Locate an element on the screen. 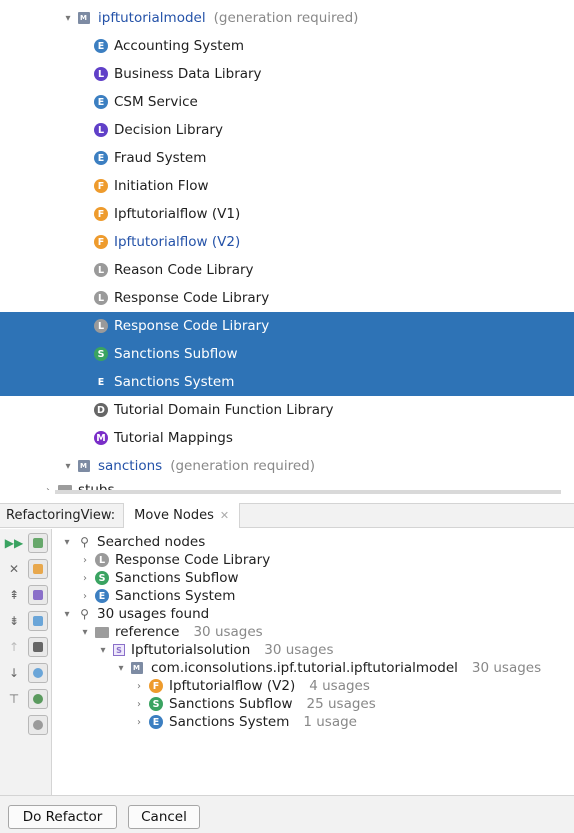 Image resolution: width=574 pixels, height=833 pixels. tree-item: L Business Data Library is located at coordinates (287, 74).